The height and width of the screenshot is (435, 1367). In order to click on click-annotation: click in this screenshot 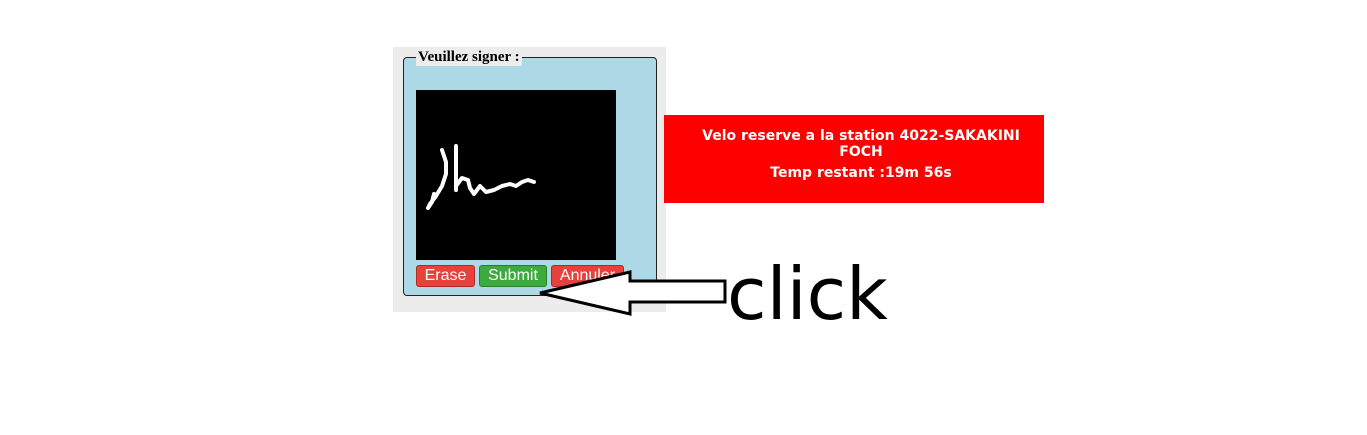, I will do `click(807, 294)`.